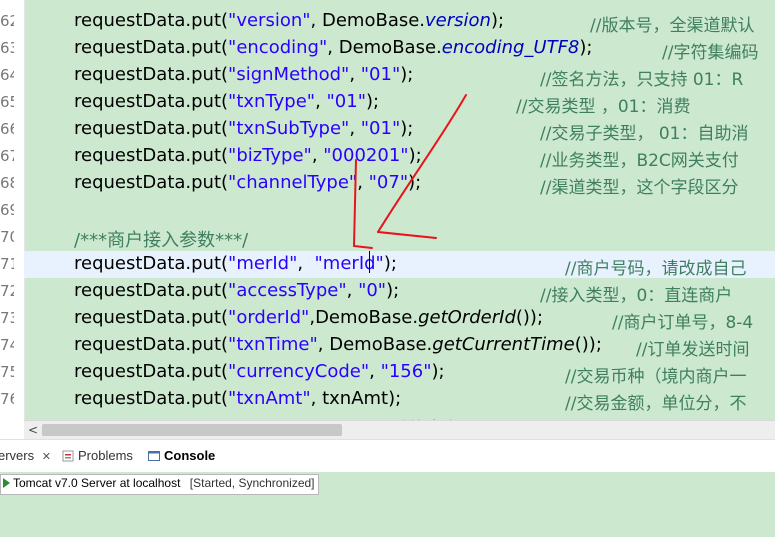 The height and width of the screenshot is (537, 775). What do you see at coordinates (181, 455) in the screenshot?
I see `tab-console: Console` at bounding box center [181, 455].